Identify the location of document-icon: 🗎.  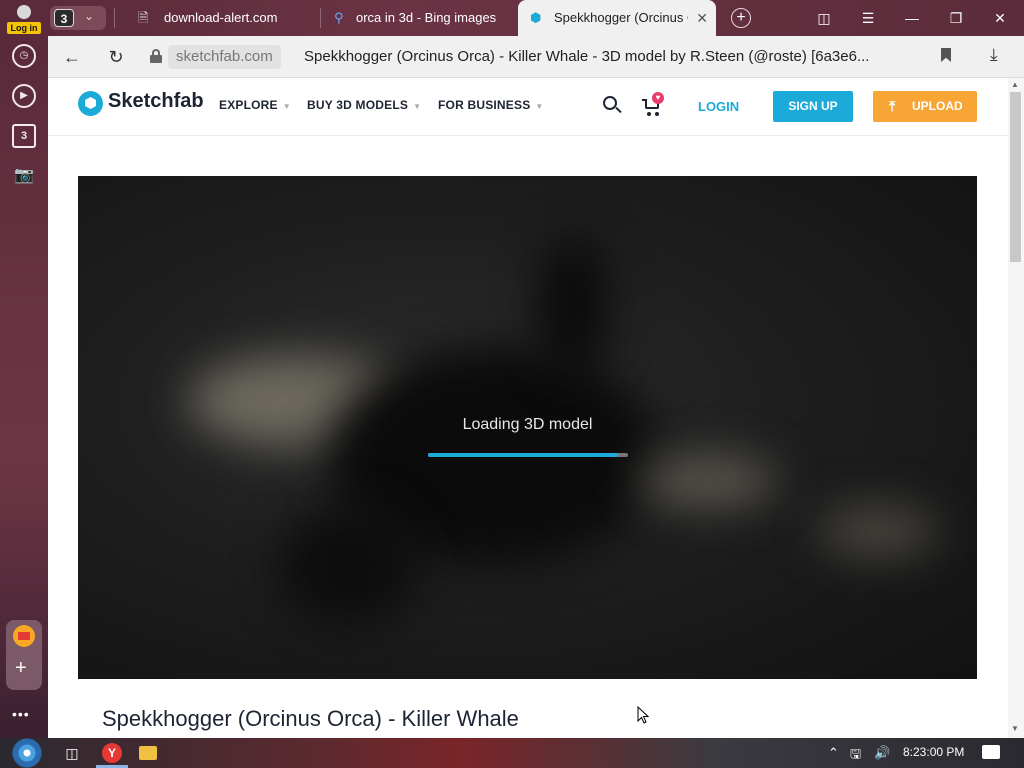
(143, 17).